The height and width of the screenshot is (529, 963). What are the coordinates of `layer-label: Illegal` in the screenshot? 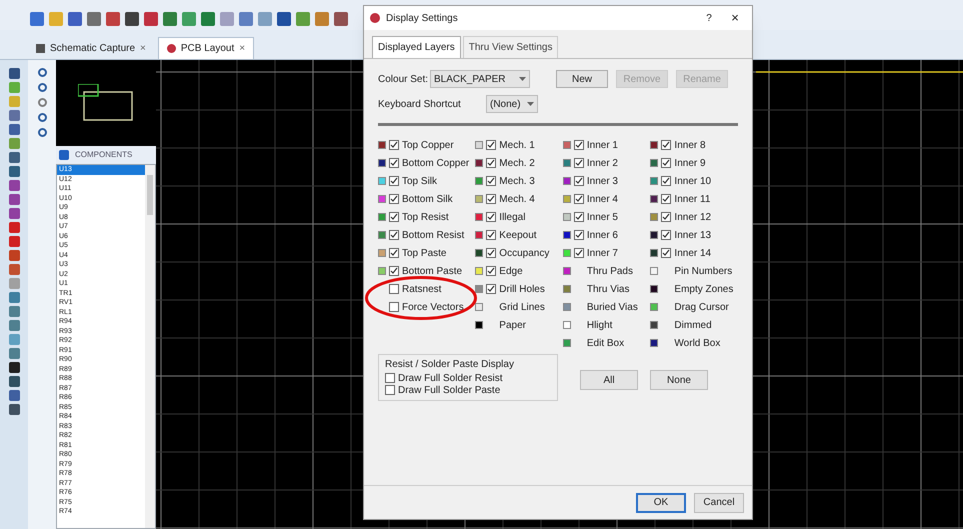 It's located at (512, 217).